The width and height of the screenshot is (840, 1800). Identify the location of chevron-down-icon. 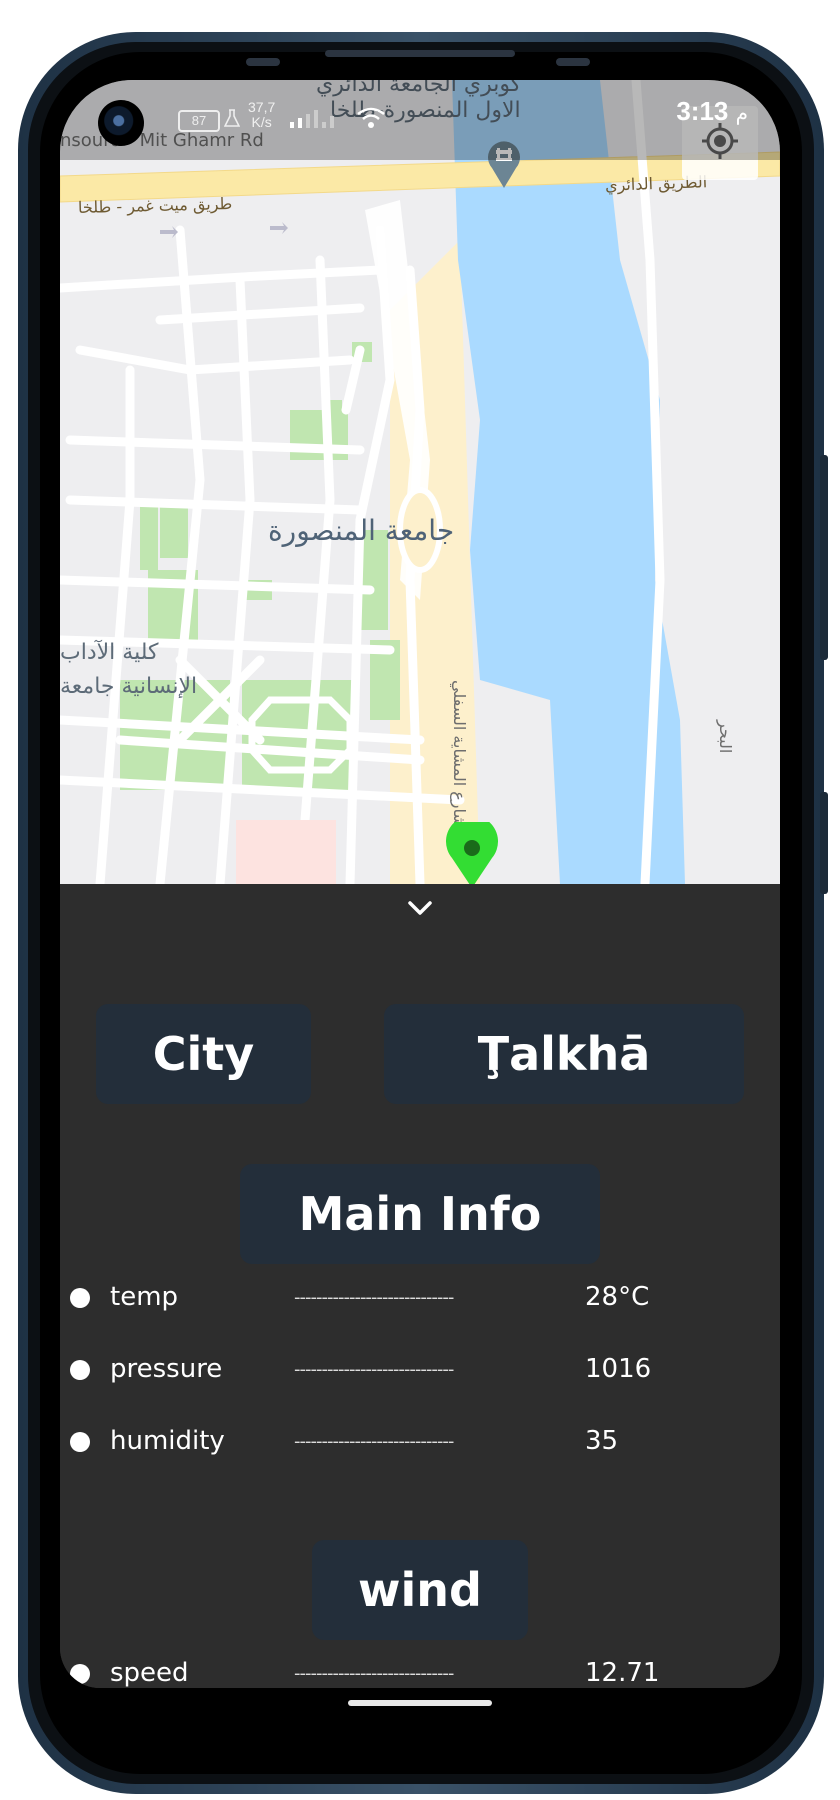
(420, 908).